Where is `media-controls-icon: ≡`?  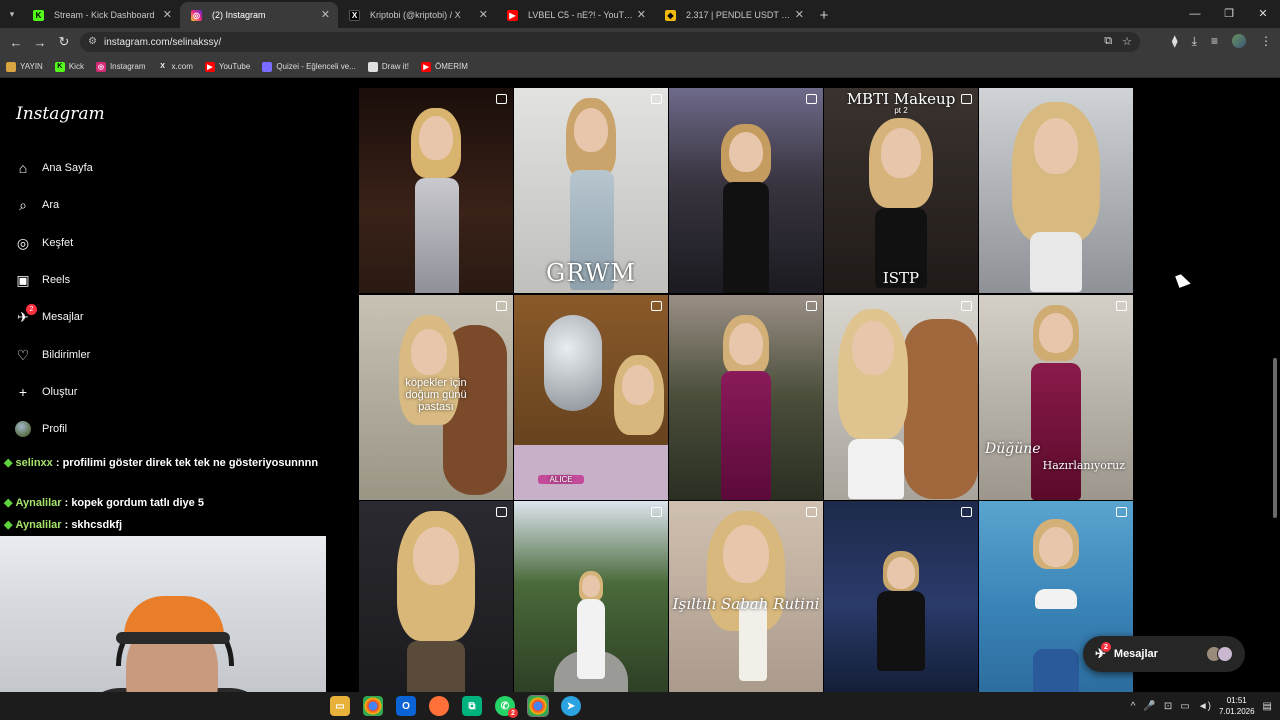
media-controls-icon: ≡ is located at coordinates (1214, 41).